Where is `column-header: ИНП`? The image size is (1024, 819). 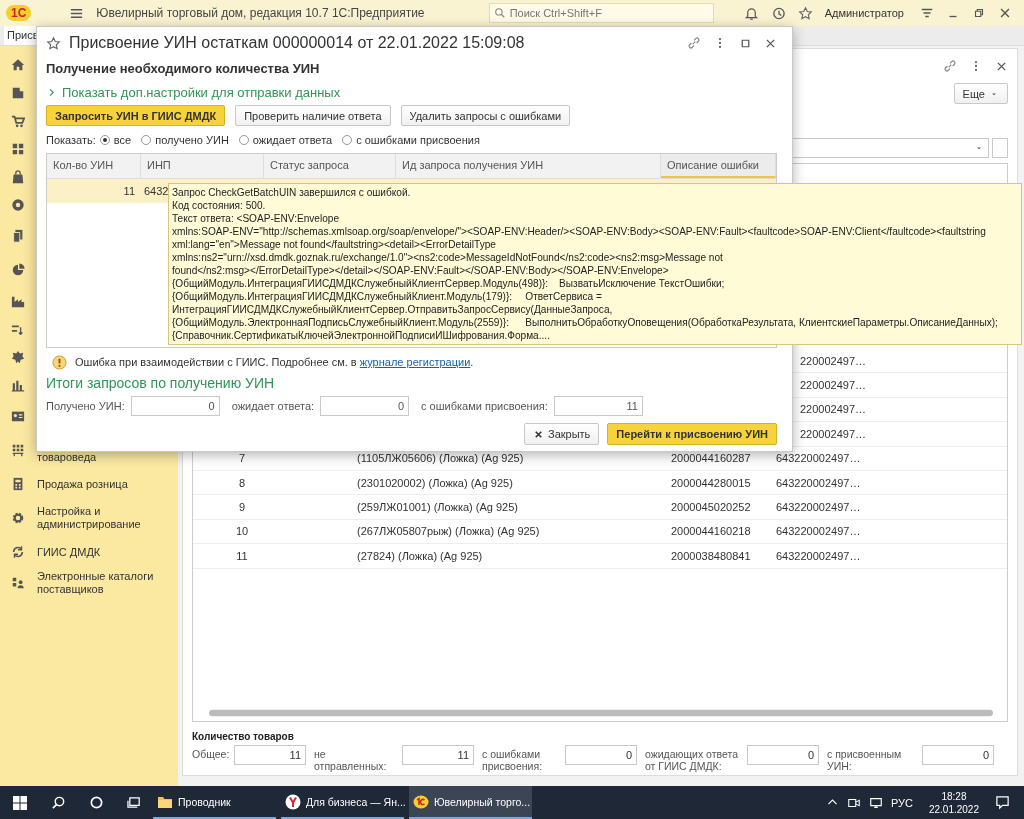 column-header: ИНП is located at coordinates (202, 166).